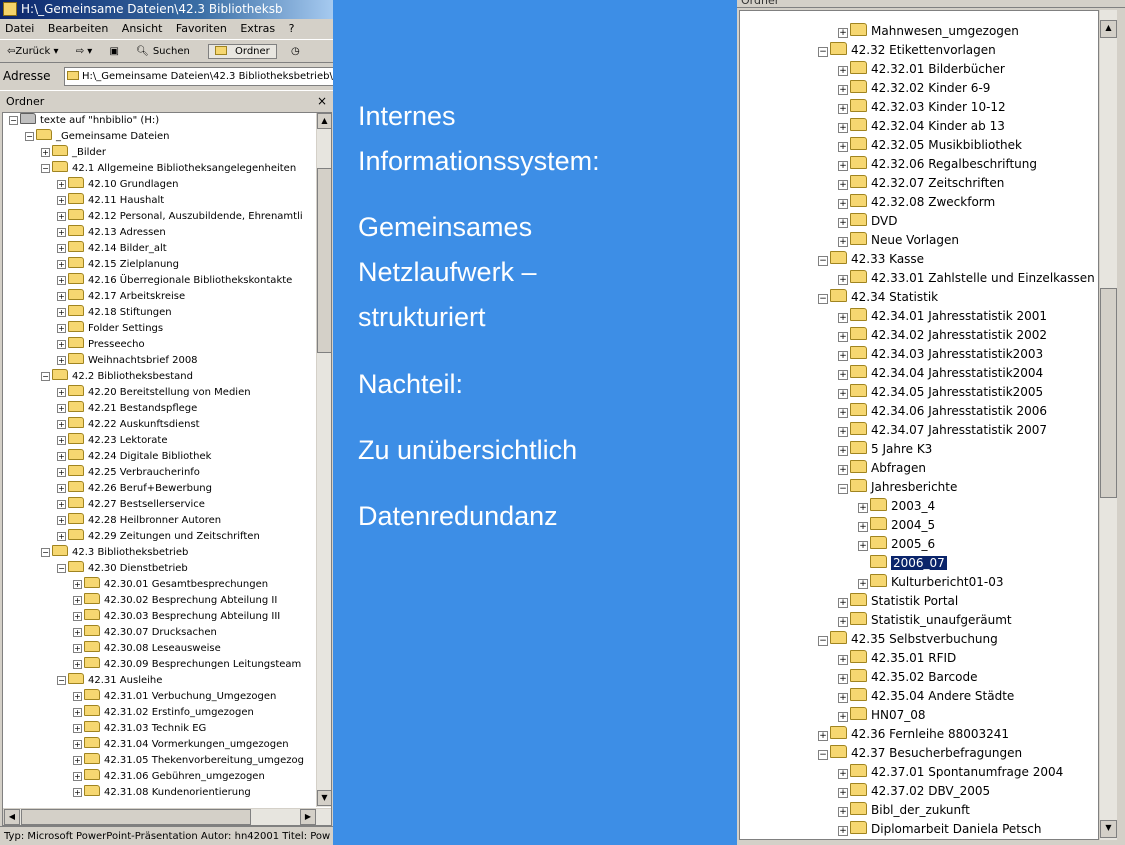 This screenshot has width=1125, height=845. I want to click on horizontal-scrollbar: ◀ ▶, so click(167, 816).